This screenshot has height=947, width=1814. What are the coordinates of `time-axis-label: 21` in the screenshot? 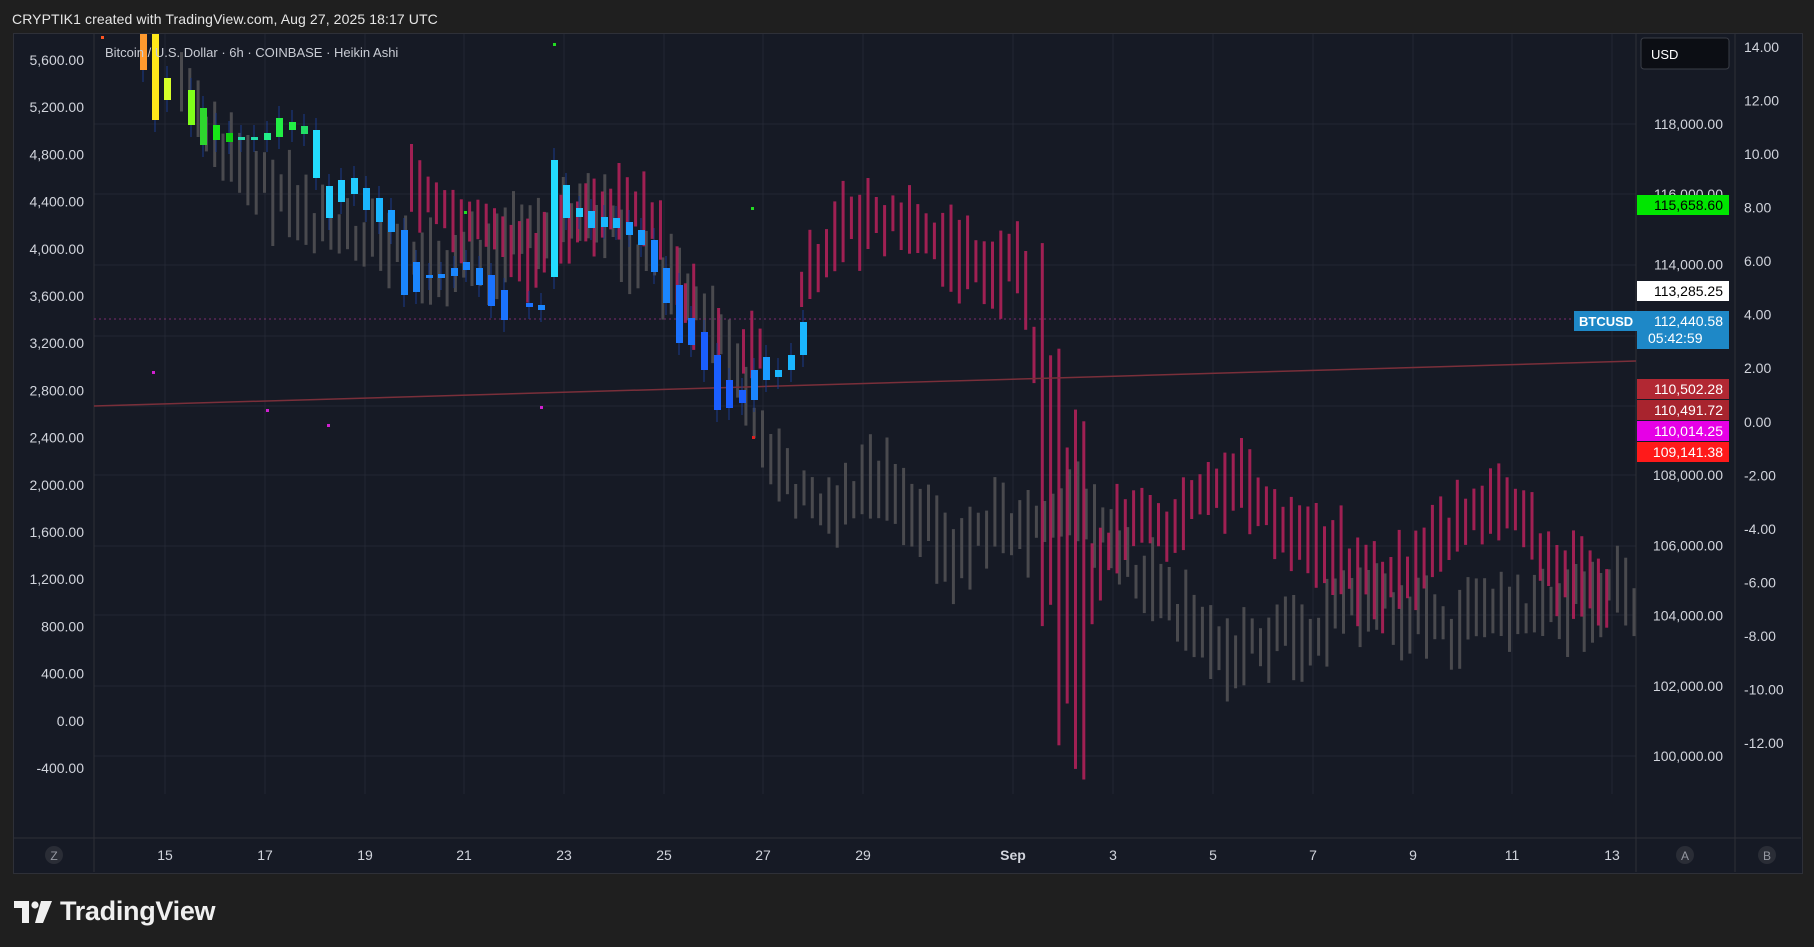 It's located at (464, 855).